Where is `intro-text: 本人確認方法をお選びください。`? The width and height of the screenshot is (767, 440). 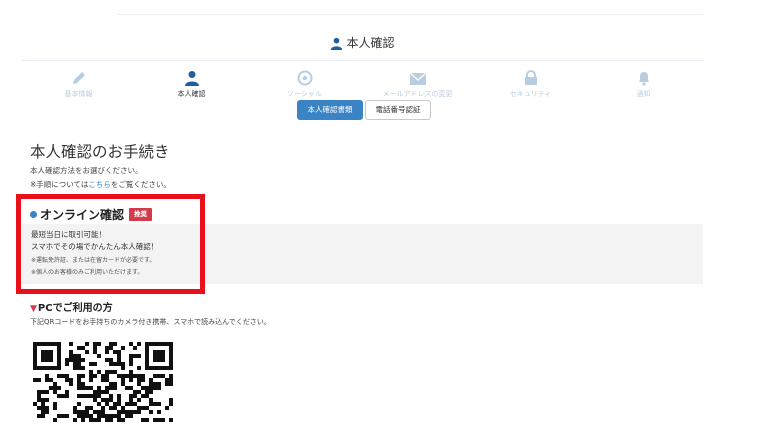
intro-text: 本人確認方法をお選びください。 is located at coordinates (86, 170).